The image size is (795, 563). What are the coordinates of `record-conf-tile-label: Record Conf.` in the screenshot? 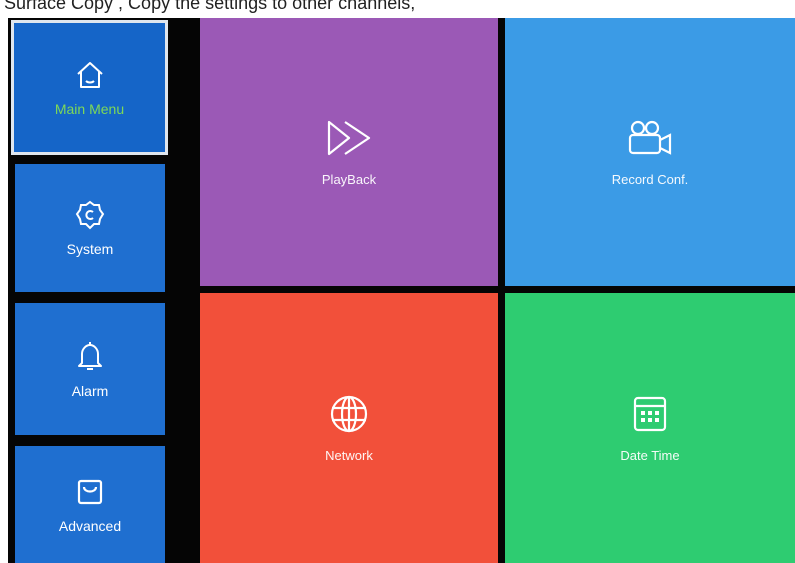 It's located at (650, 179).